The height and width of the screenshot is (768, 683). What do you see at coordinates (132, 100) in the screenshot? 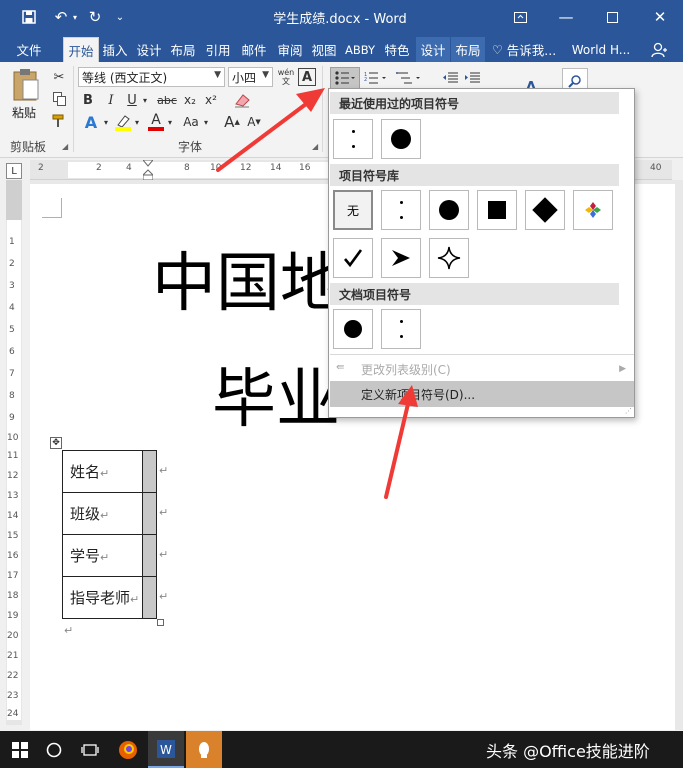
I see `underline-button: U` at bounding box center [132, 100].